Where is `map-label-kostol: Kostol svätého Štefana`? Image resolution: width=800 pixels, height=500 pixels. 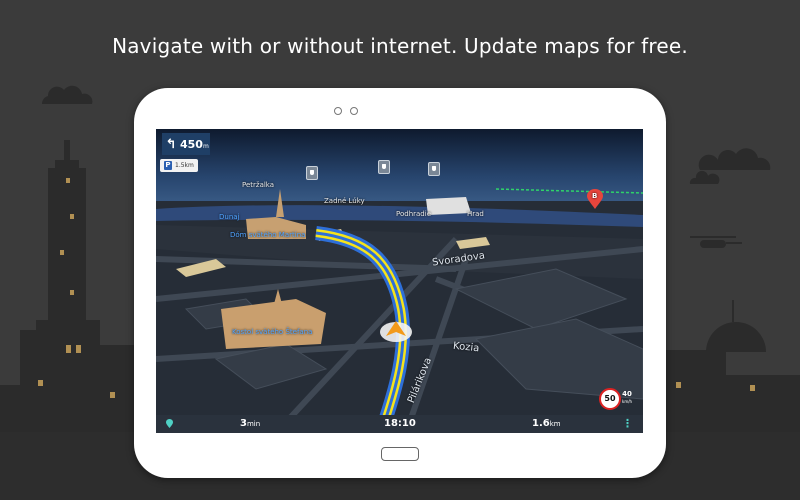
map-label-kostol: Kostol svätého Štefana is located at coordinates (272, 332).